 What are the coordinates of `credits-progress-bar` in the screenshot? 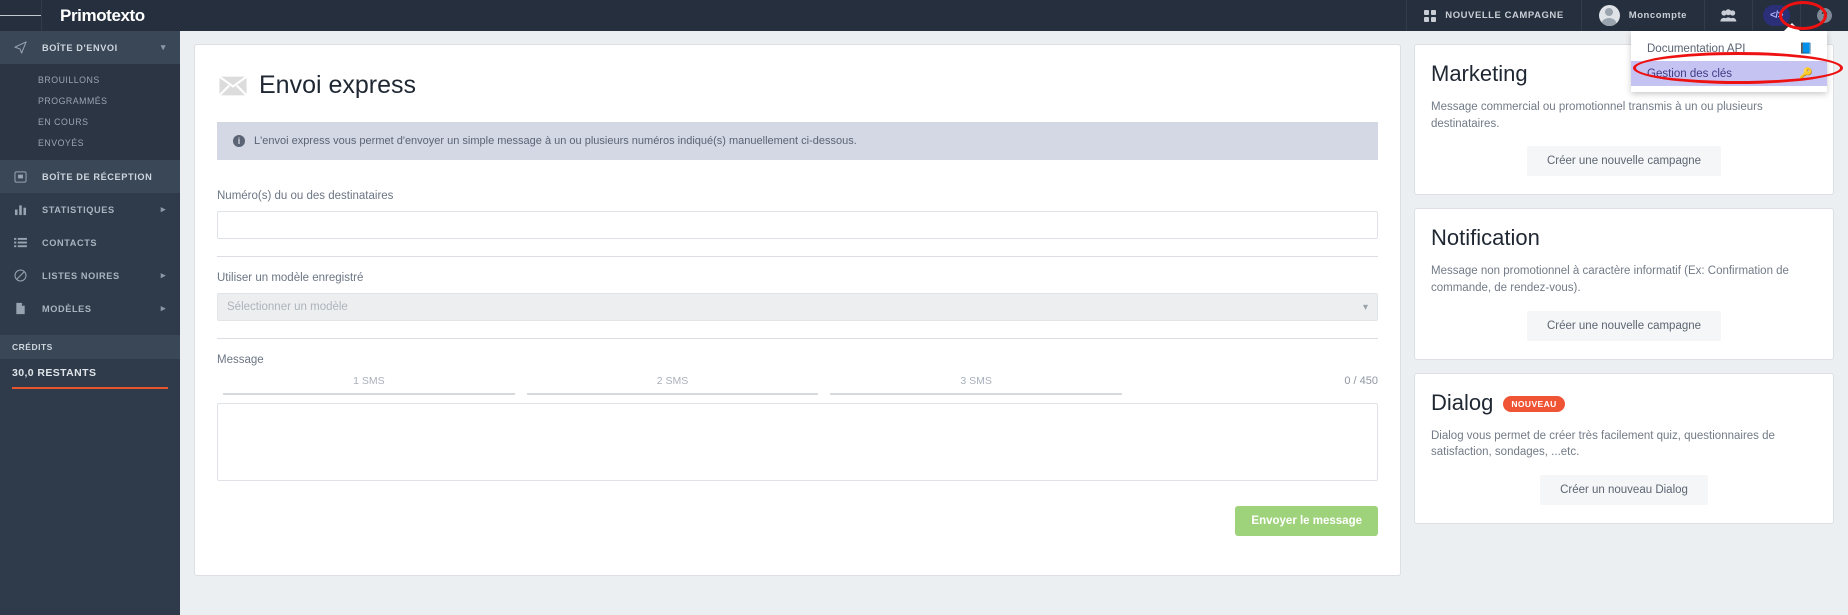 It's located at (90, 388).